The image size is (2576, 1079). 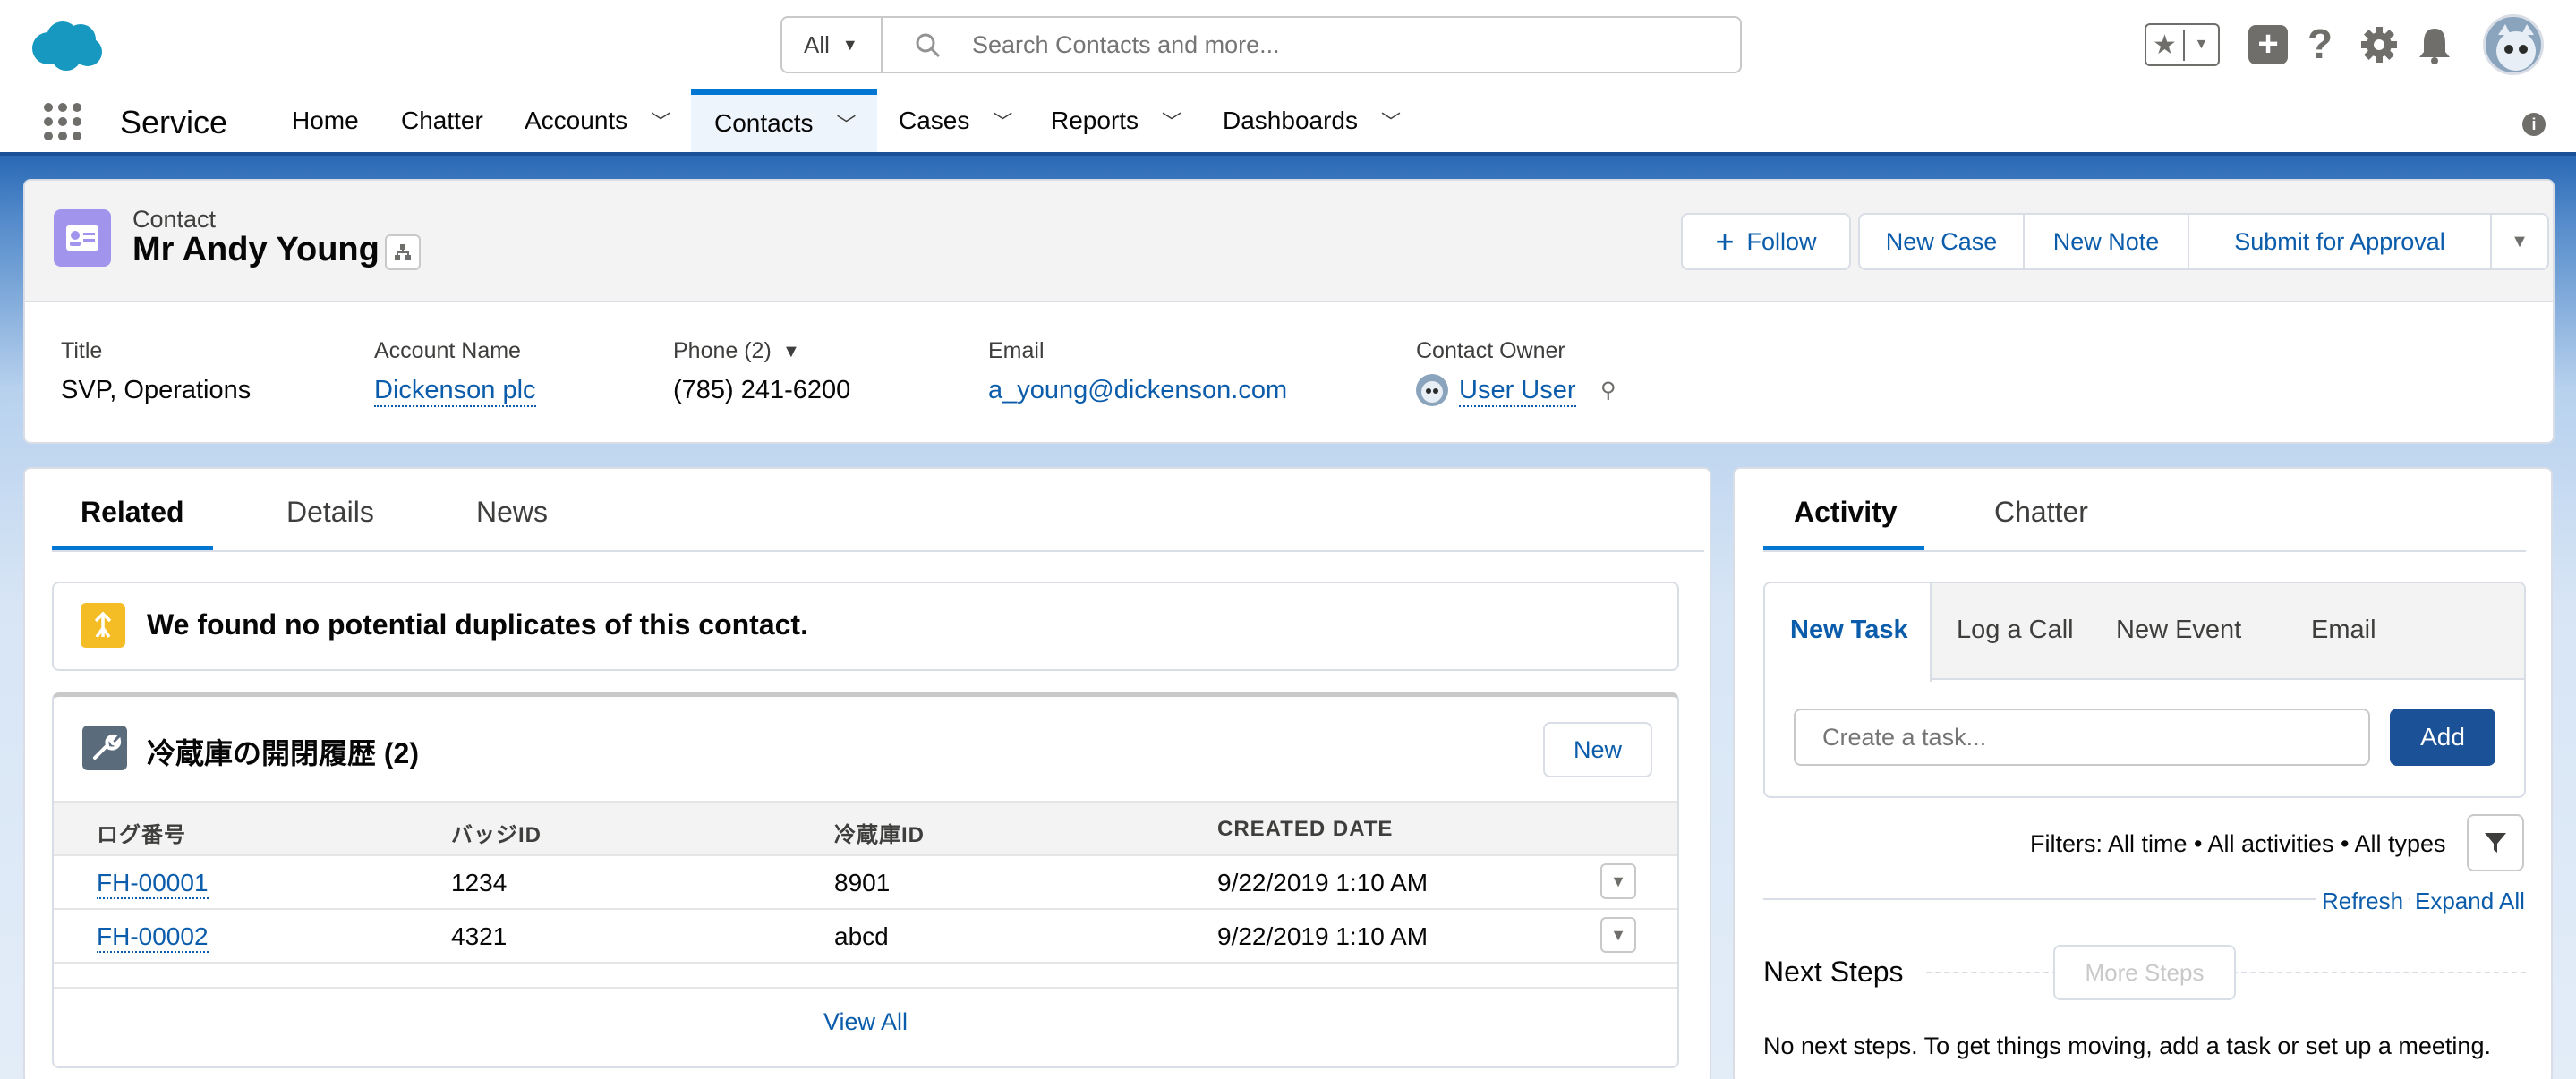 What do you see at coordinates (455, 391) in the screenshot?
I see `account-name-link: Dickenson plc` at bounding box center [455, 391].